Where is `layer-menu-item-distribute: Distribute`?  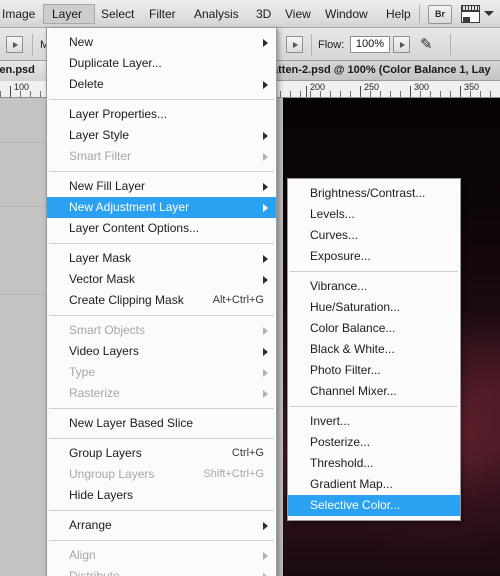 layer-menu-item-distribute: Distribute is located at coordinates (161, 571).